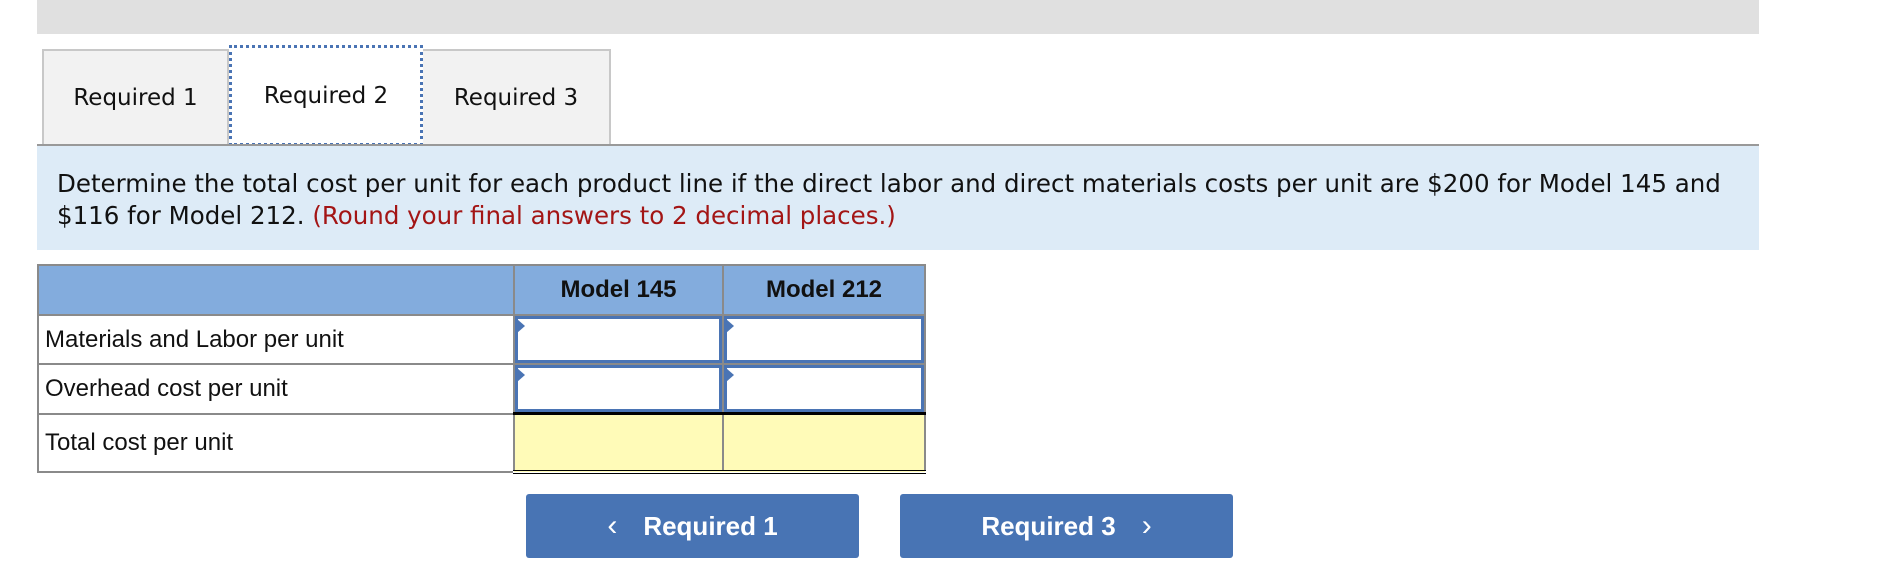  I want to click on chevron-left-icon: ‹, so click(612, 525).